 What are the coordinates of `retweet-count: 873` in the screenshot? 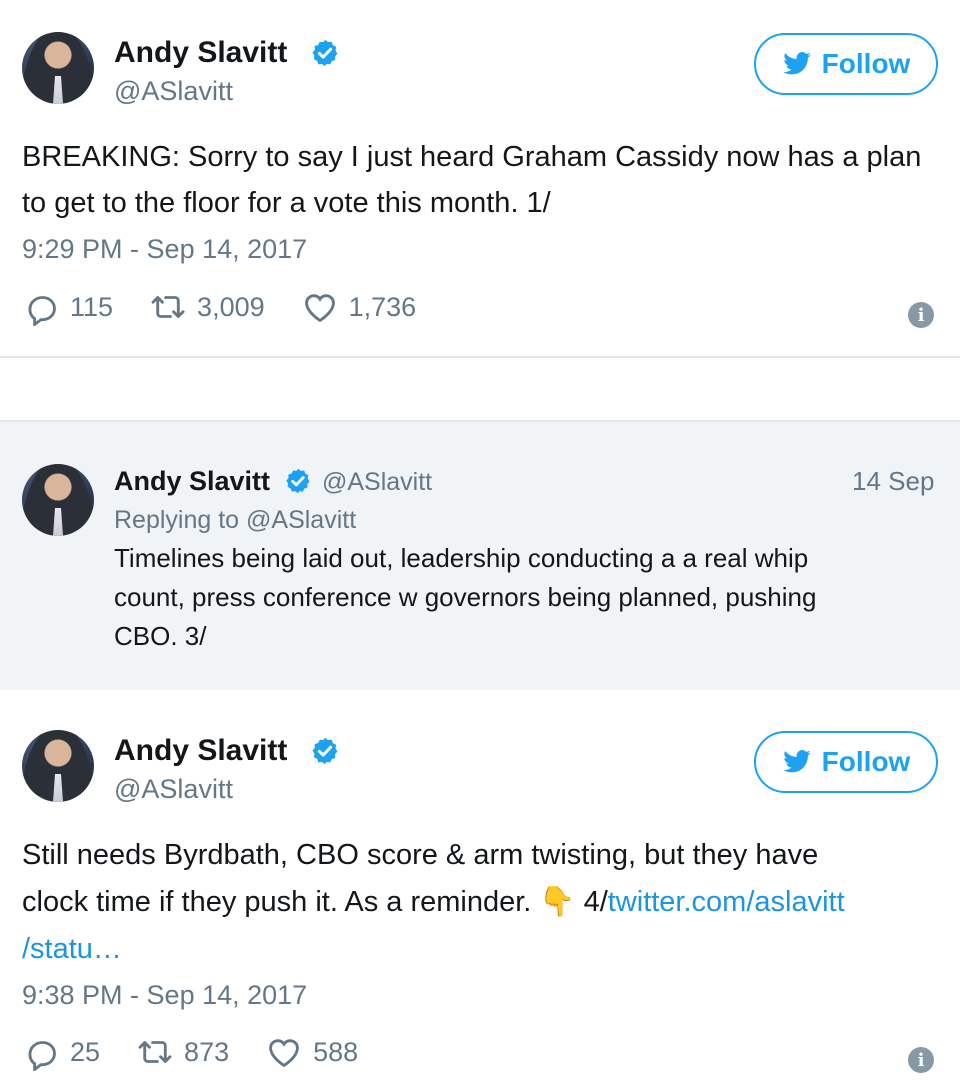 It's located at (207, 1051).